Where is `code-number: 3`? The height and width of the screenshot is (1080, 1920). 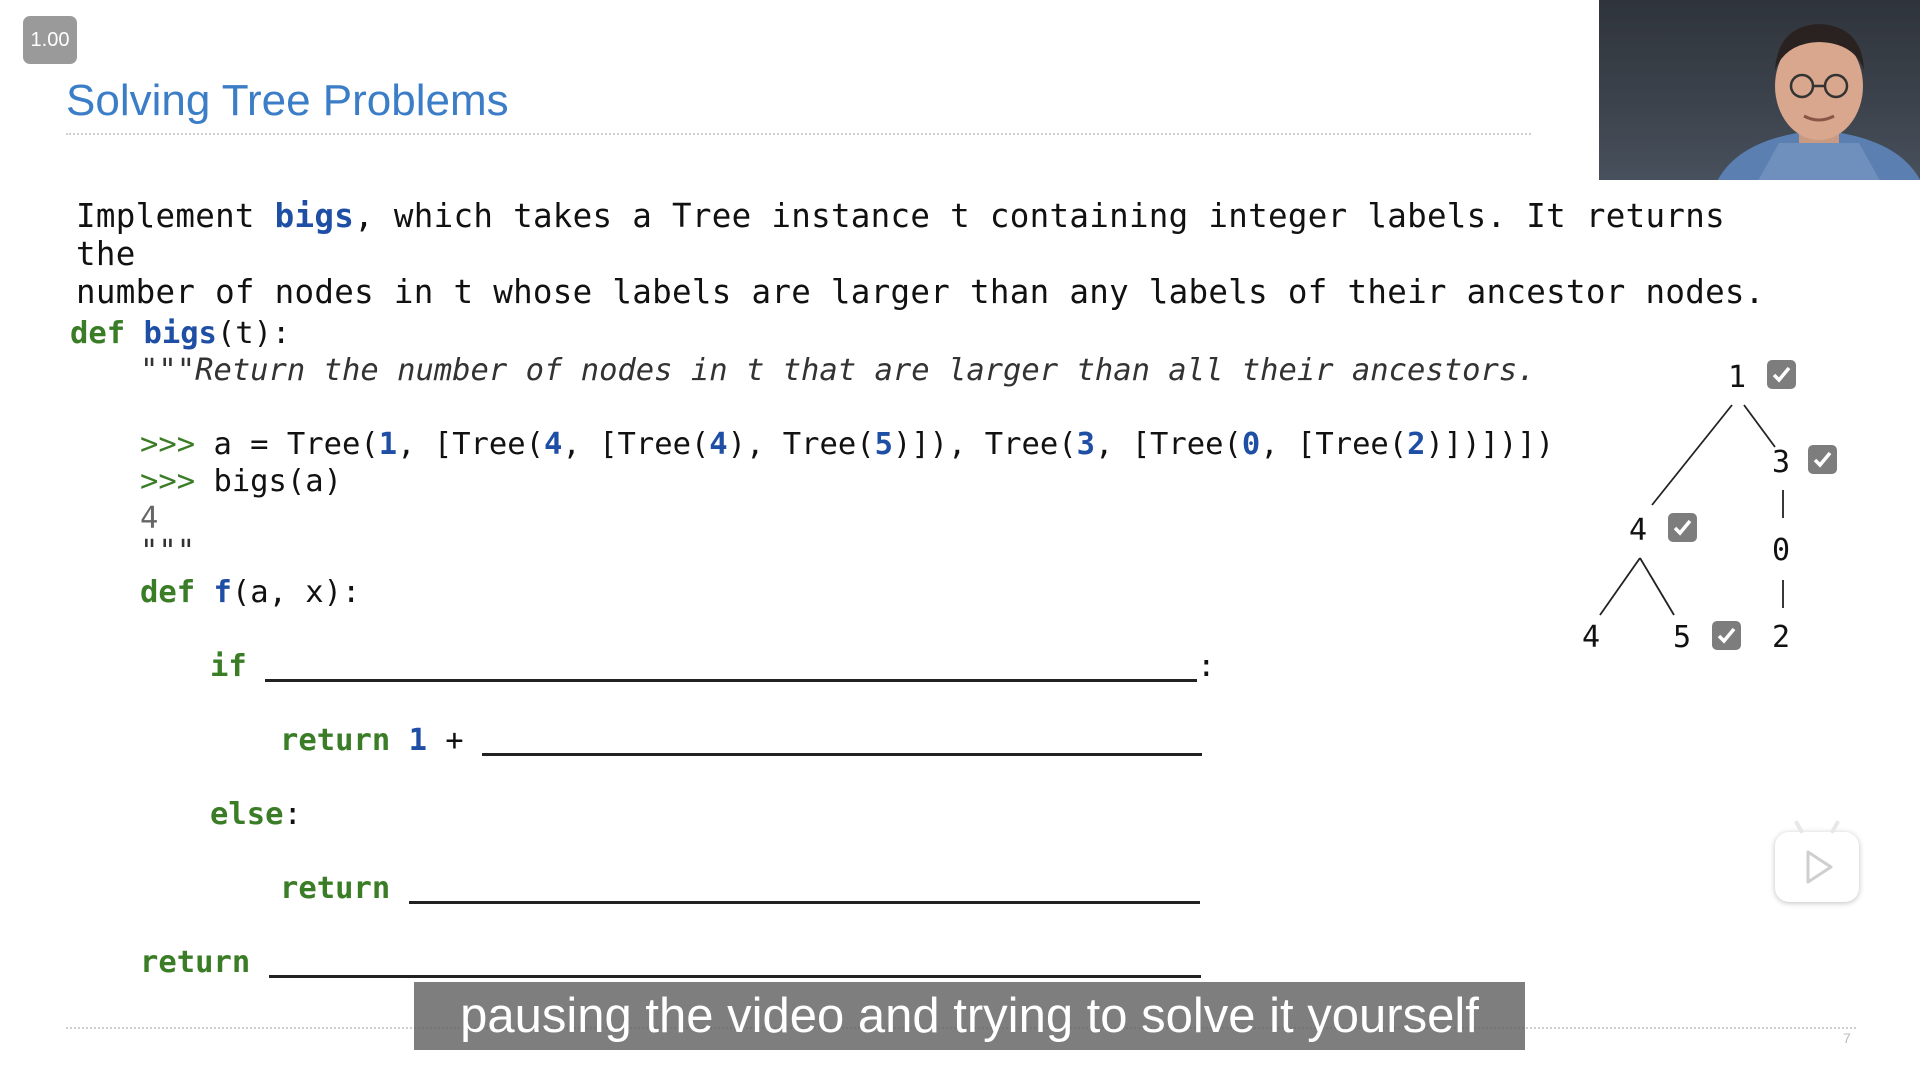
code-number: 3 is located at coordinates (1085, 444).